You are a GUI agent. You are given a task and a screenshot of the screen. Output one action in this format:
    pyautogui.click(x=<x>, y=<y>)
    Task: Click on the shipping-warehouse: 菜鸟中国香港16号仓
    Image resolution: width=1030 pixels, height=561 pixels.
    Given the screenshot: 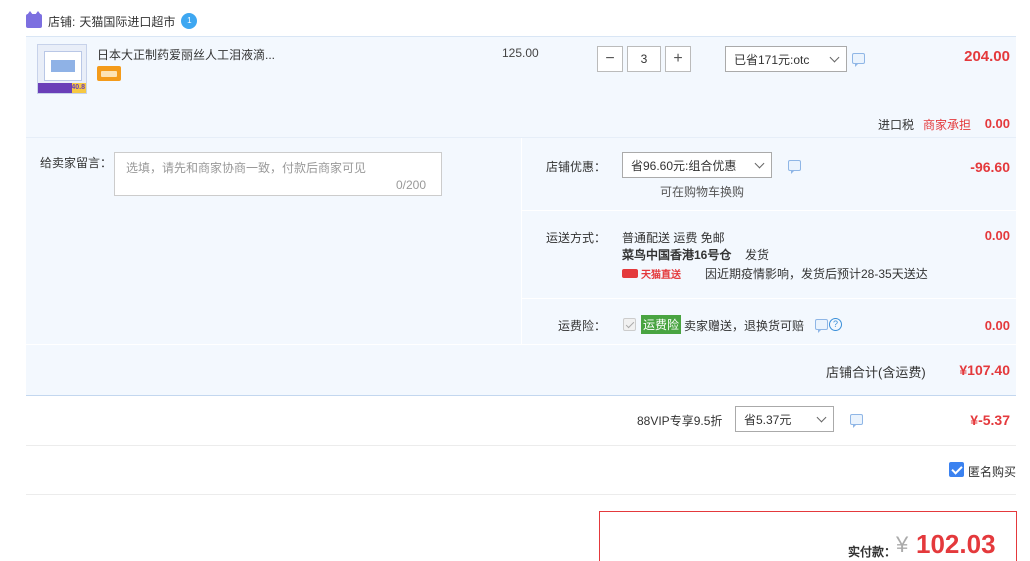 What is the action you would take?
    pyautogui.click(x=677, y=255)
    